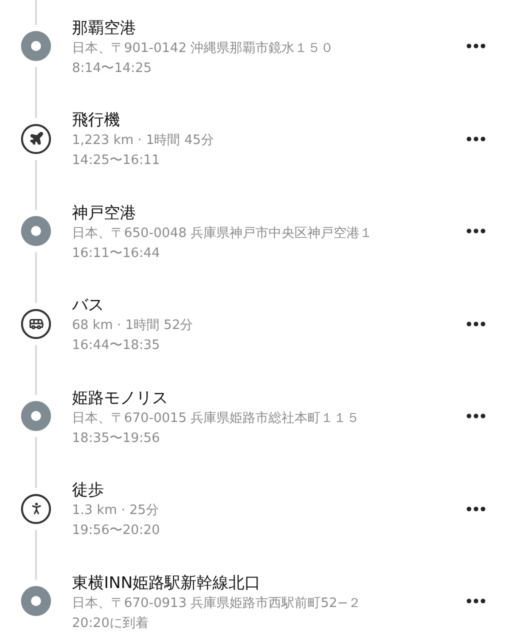 This screenshot has width=518, height=640. I want to click on stop-title: 姫路モノリス, so click(120, 397).